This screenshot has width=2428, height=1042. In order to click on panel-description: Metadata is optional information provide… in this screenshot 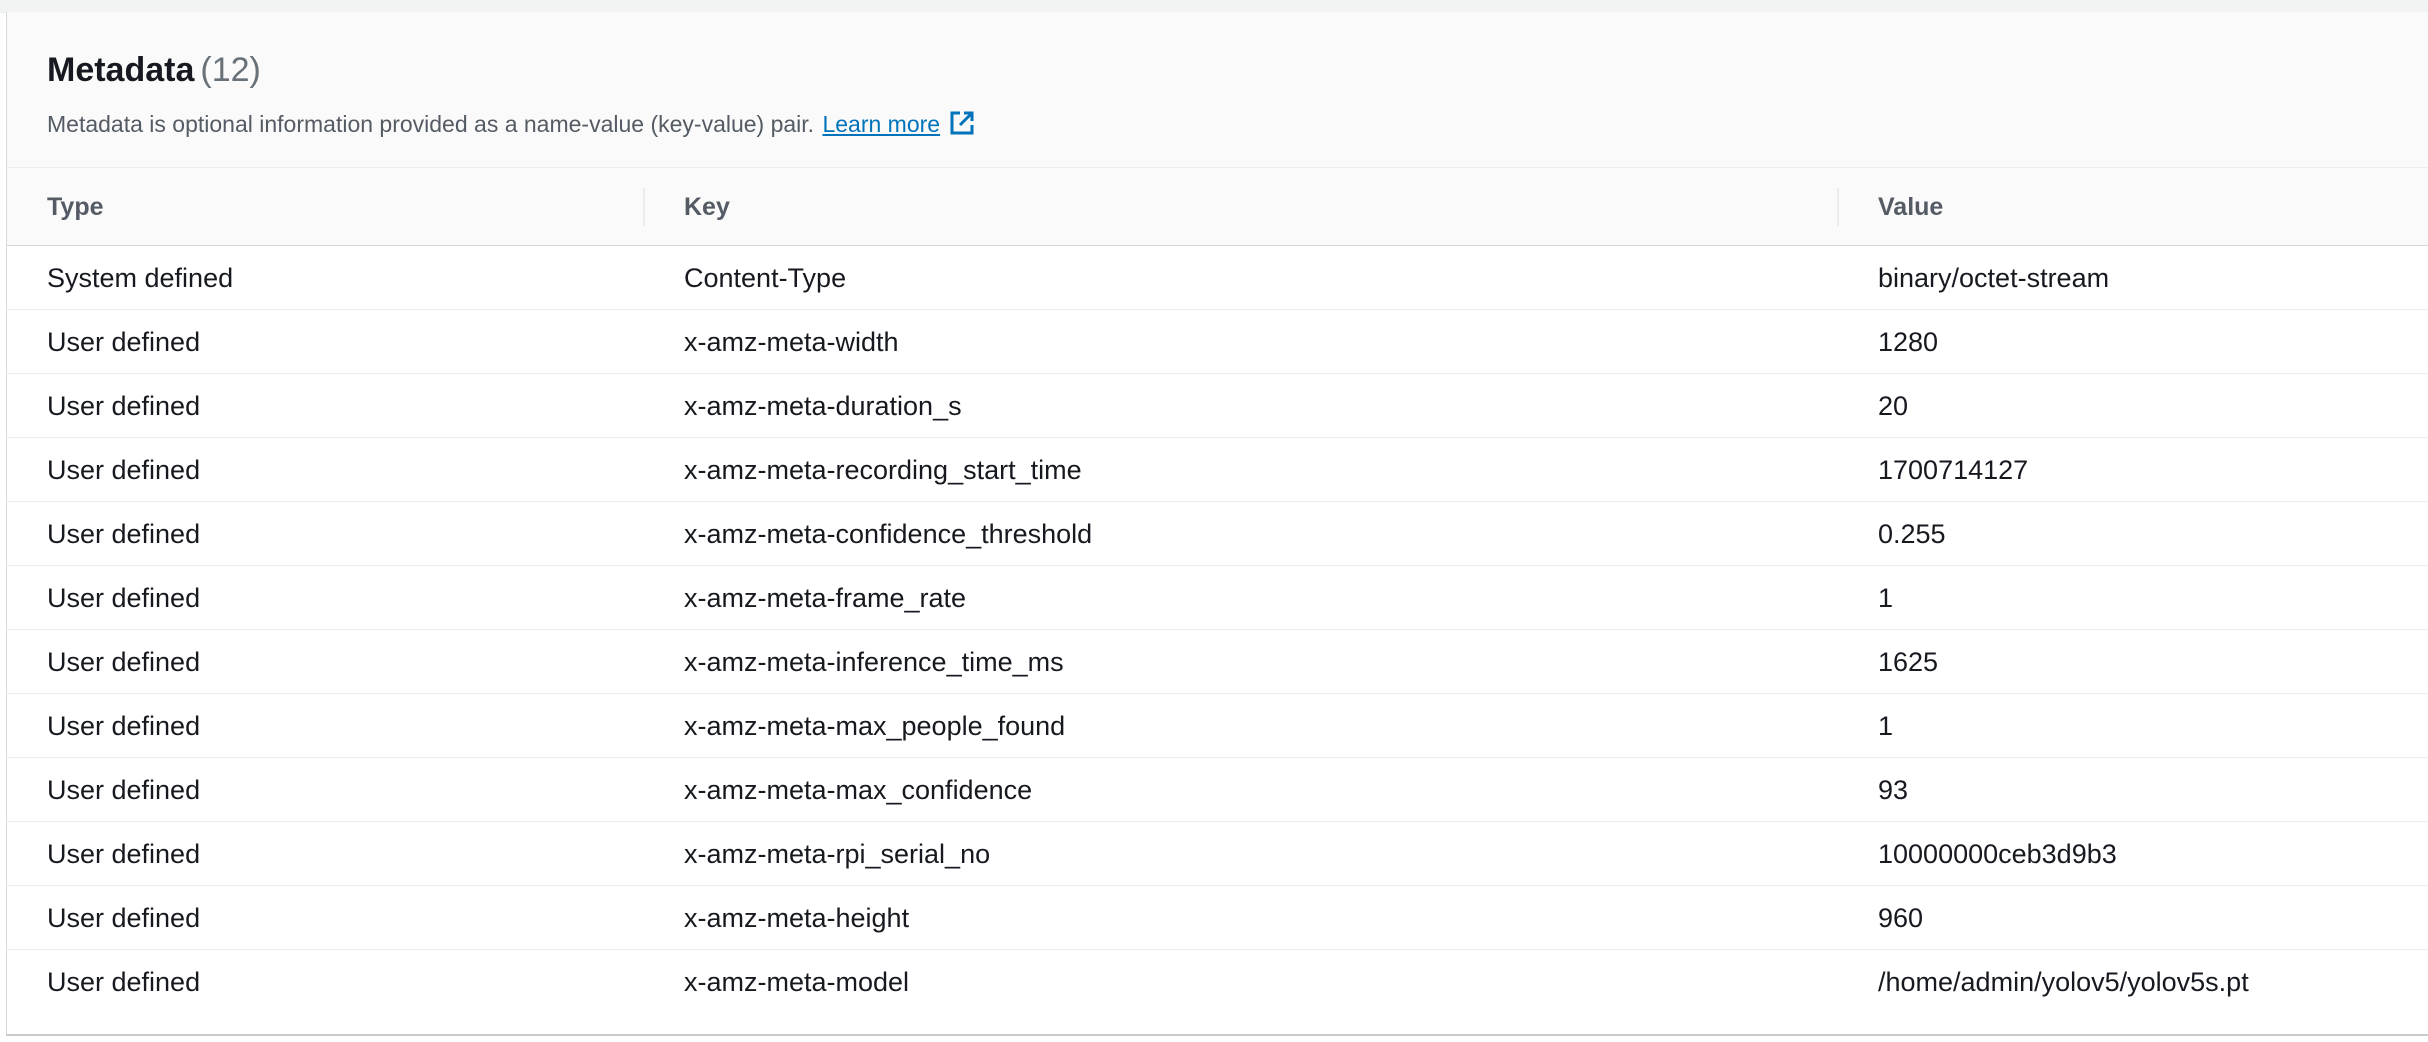, I will do `click(511, 124)`.